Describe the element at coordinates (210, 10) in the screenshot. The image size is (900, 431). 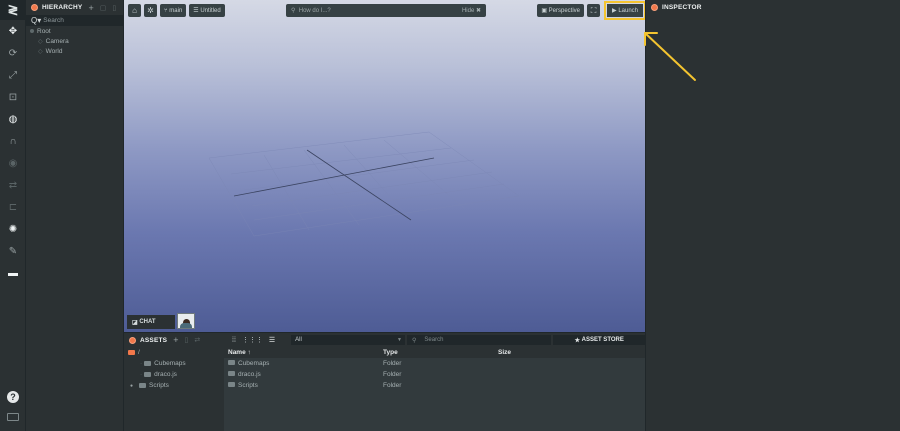
I see `scene-label: Untitled` at that location.